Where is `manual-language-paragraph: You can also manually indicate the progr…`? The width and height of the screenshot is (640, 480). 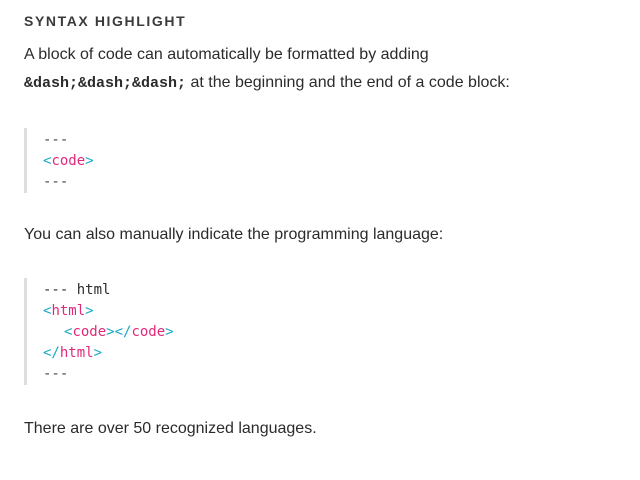 manual-language-paragraph: You can also manually indicate the progr… is located at coordinates (234, 234).